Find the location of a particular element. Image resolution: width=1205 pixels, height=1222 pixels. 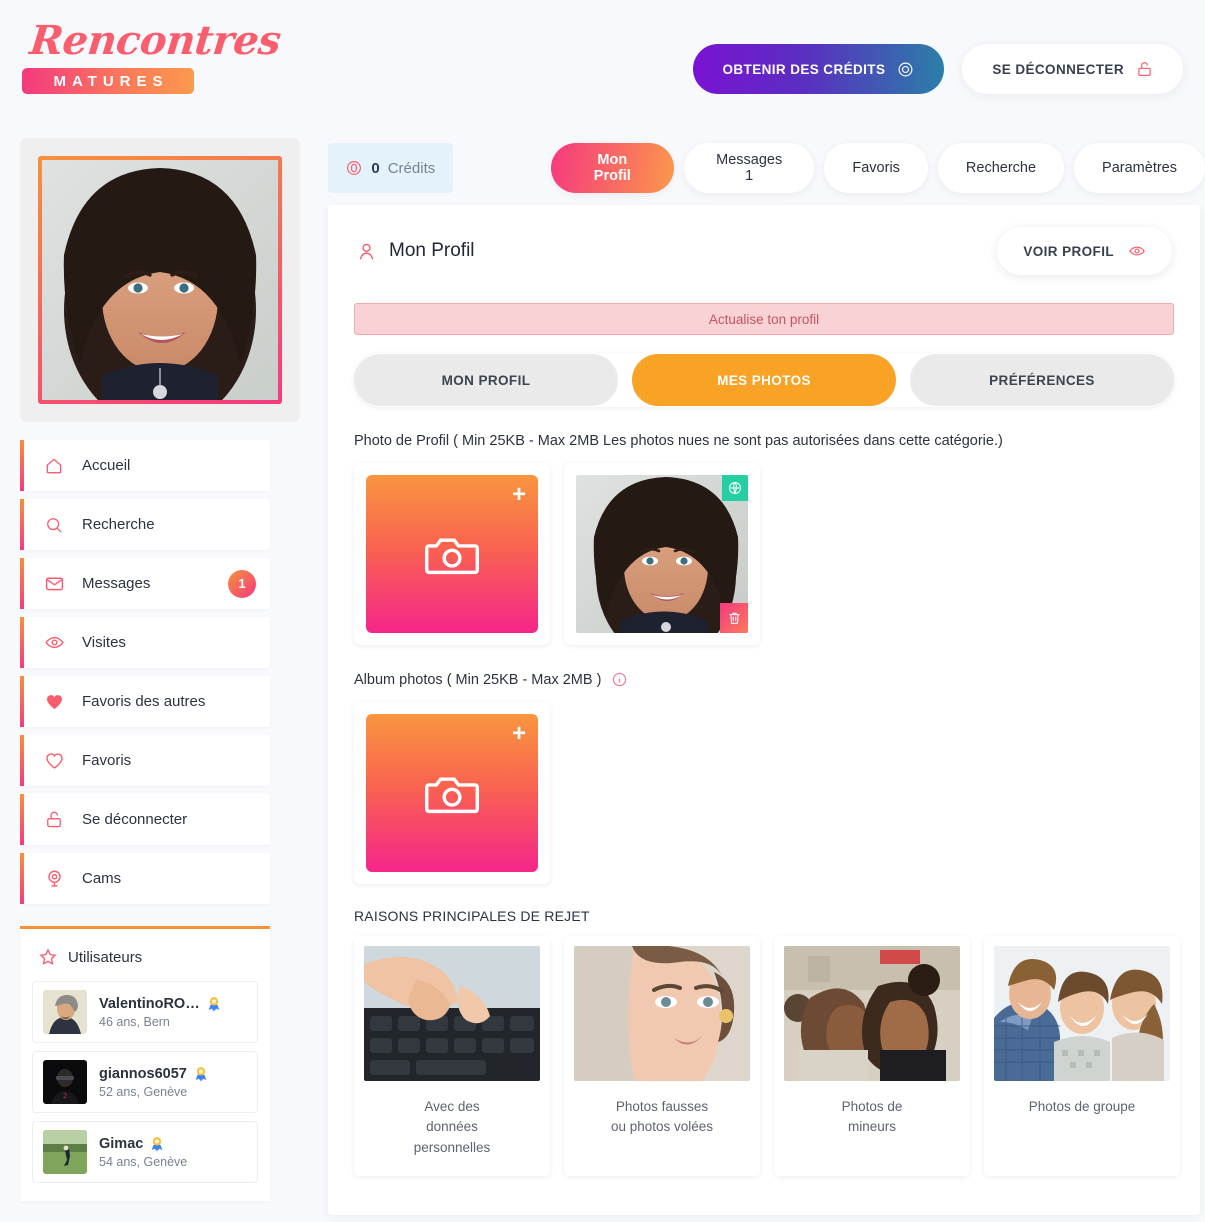

sidebar-item-label: Favoris des autres is located at coordinates (144, 701).